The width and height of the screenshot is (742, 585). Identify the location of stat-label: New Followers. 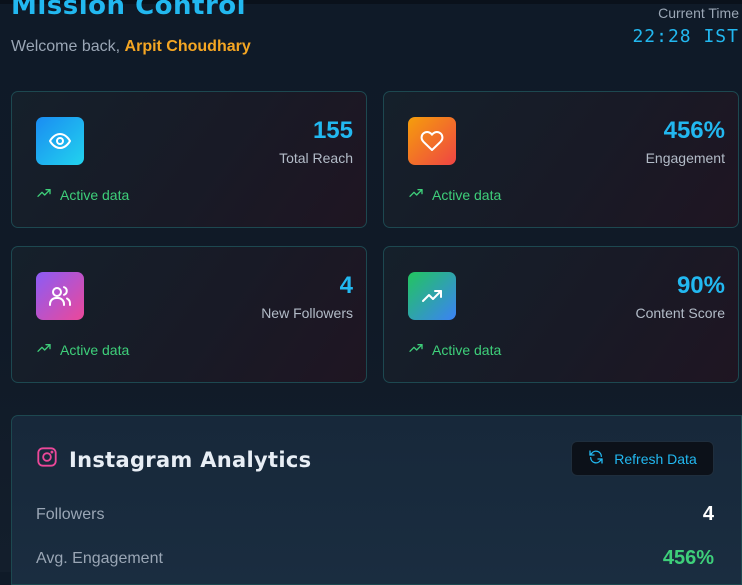
(307, 313).